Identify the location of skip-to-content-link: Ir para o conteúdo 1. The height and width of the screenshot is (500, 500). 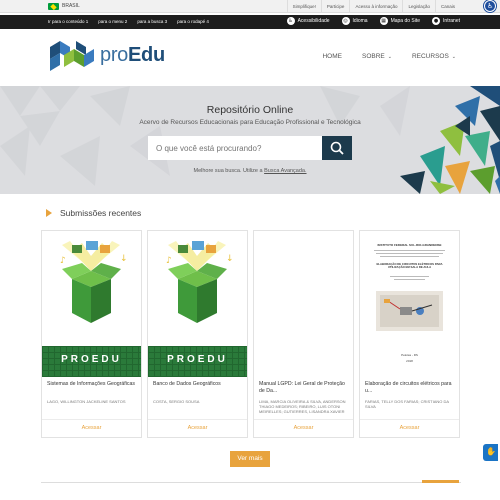
(68, 21).